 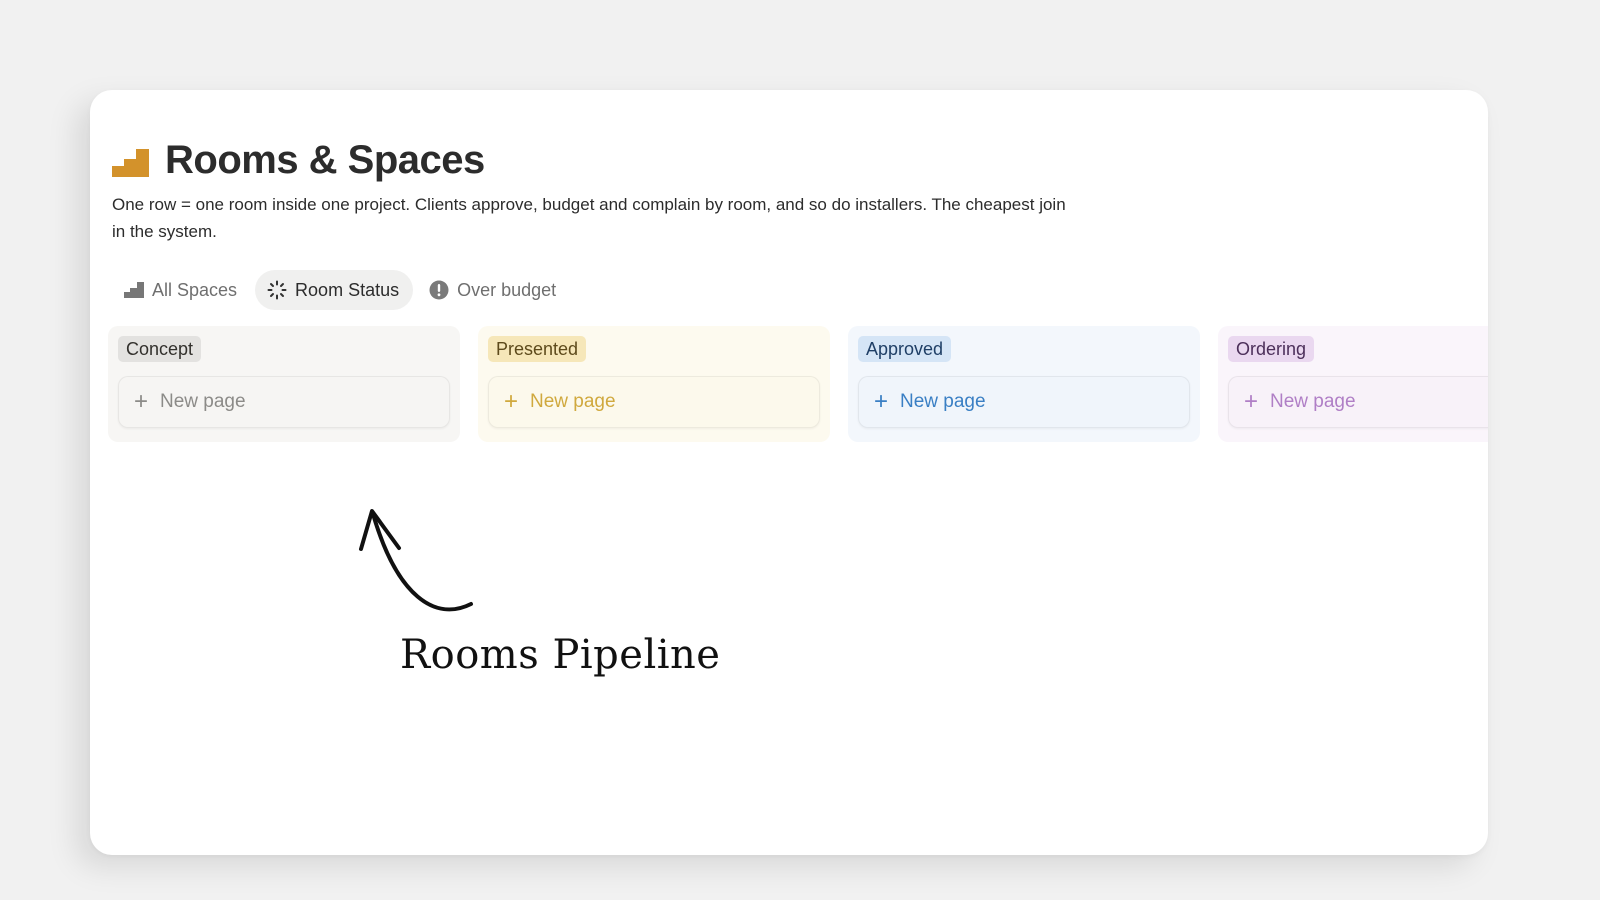 I want to click on page-title: Rooms & Spaces, so click(x=325, y=160).